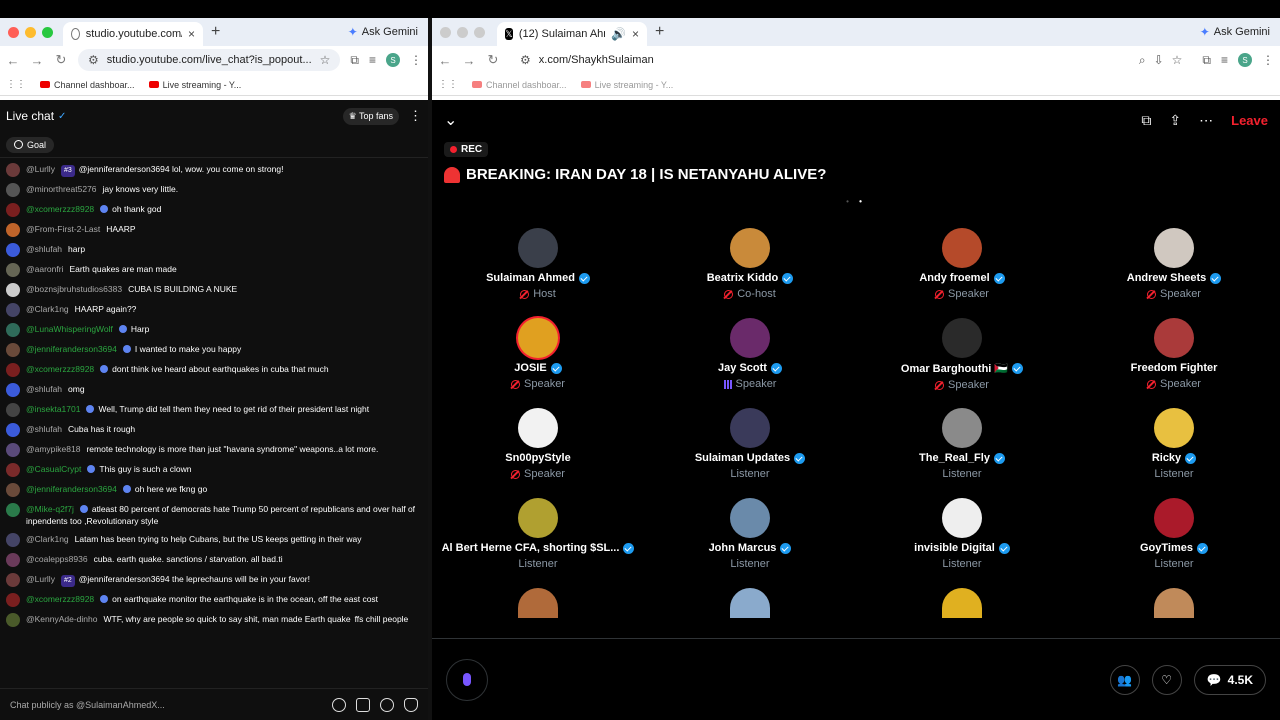 The image size is (1280, 720). What do you see at coordinates (63, 229) in the screenshot?
I see `chat-author: @From-First-2-Last` at bounding box center [63, 229].